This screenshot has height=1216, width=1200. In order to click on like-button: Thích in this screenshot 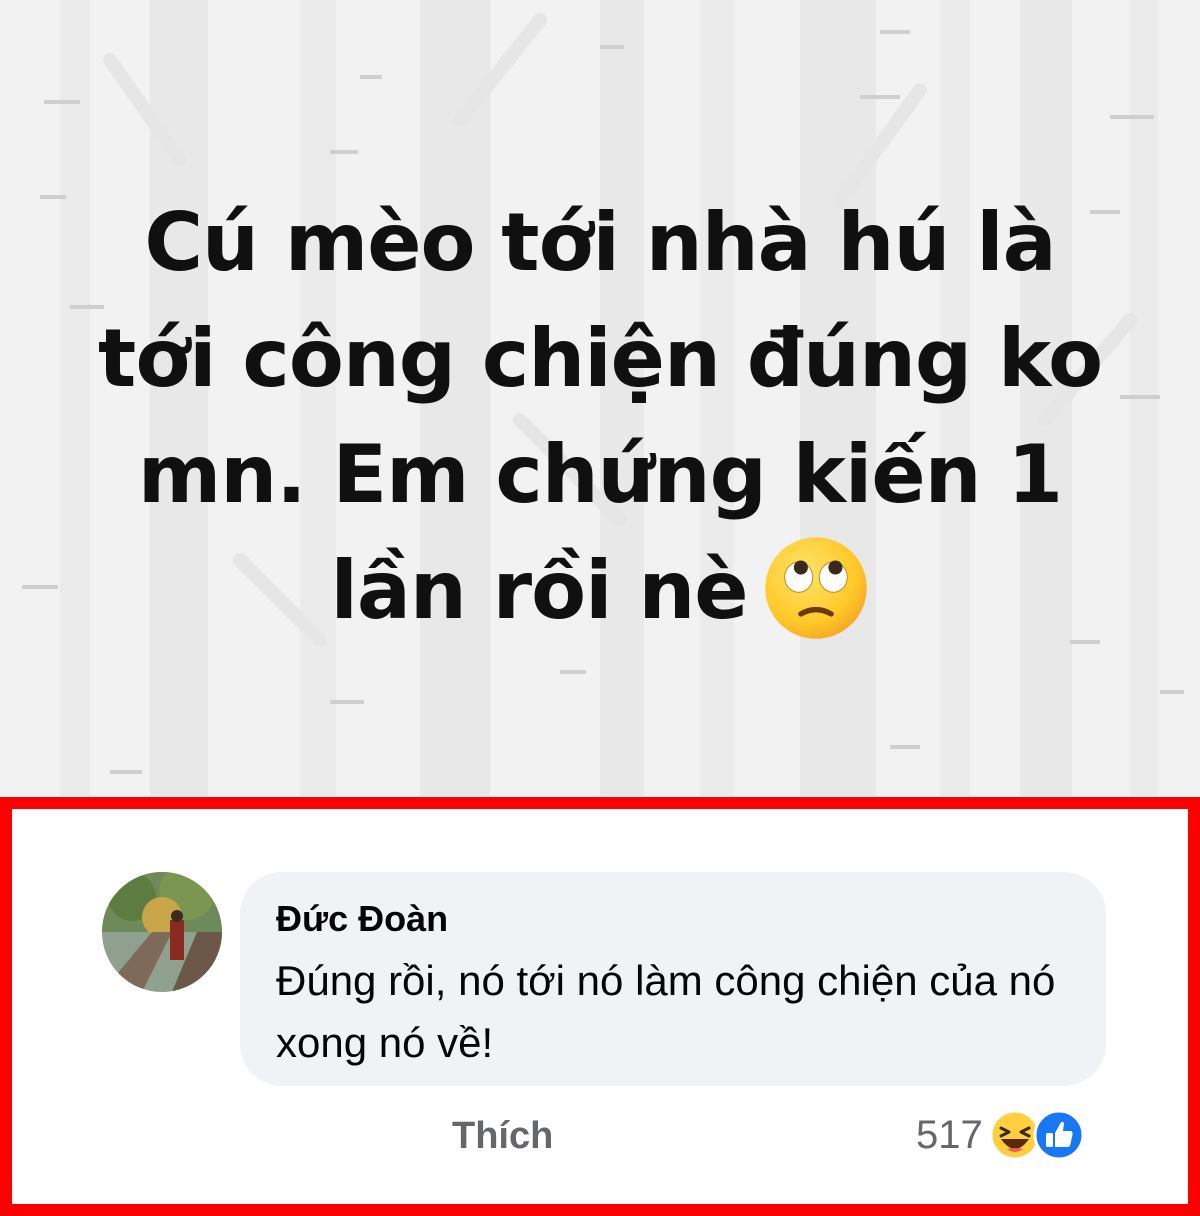, I will do `click(502, 1136)`.